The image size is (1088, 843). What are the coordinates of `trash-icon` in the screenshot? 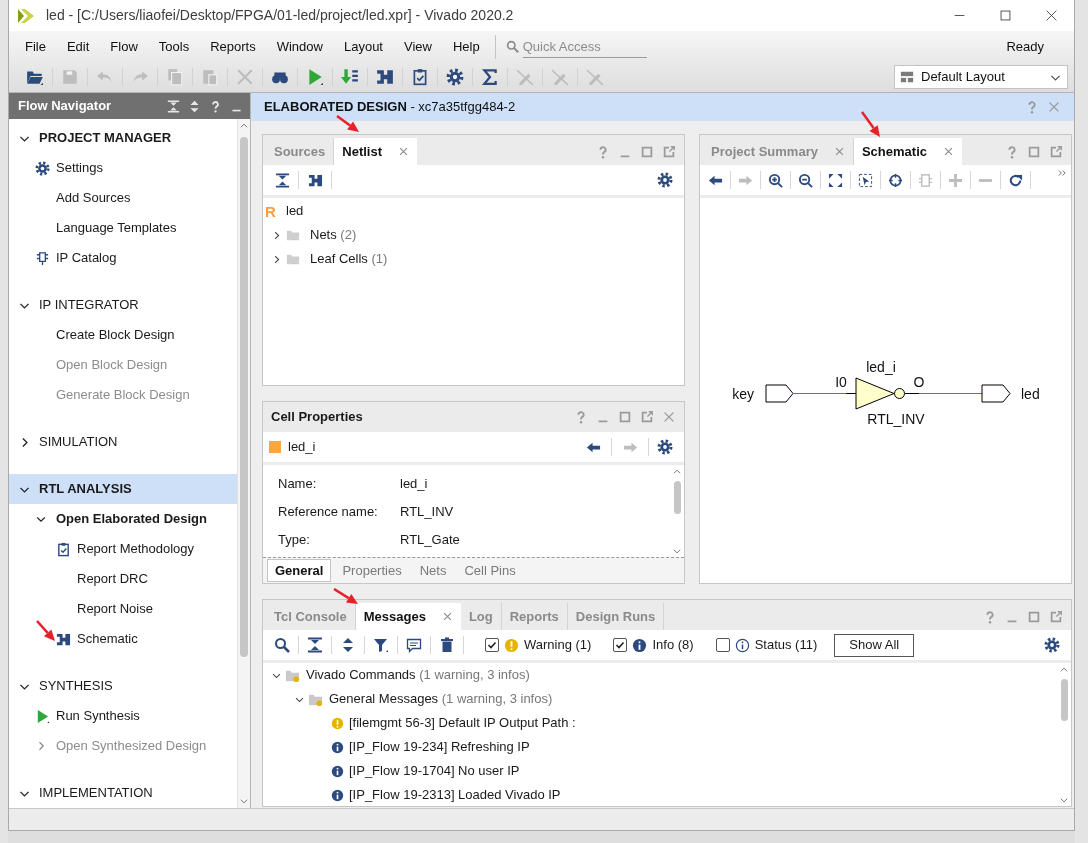 It's located at (447, 645).